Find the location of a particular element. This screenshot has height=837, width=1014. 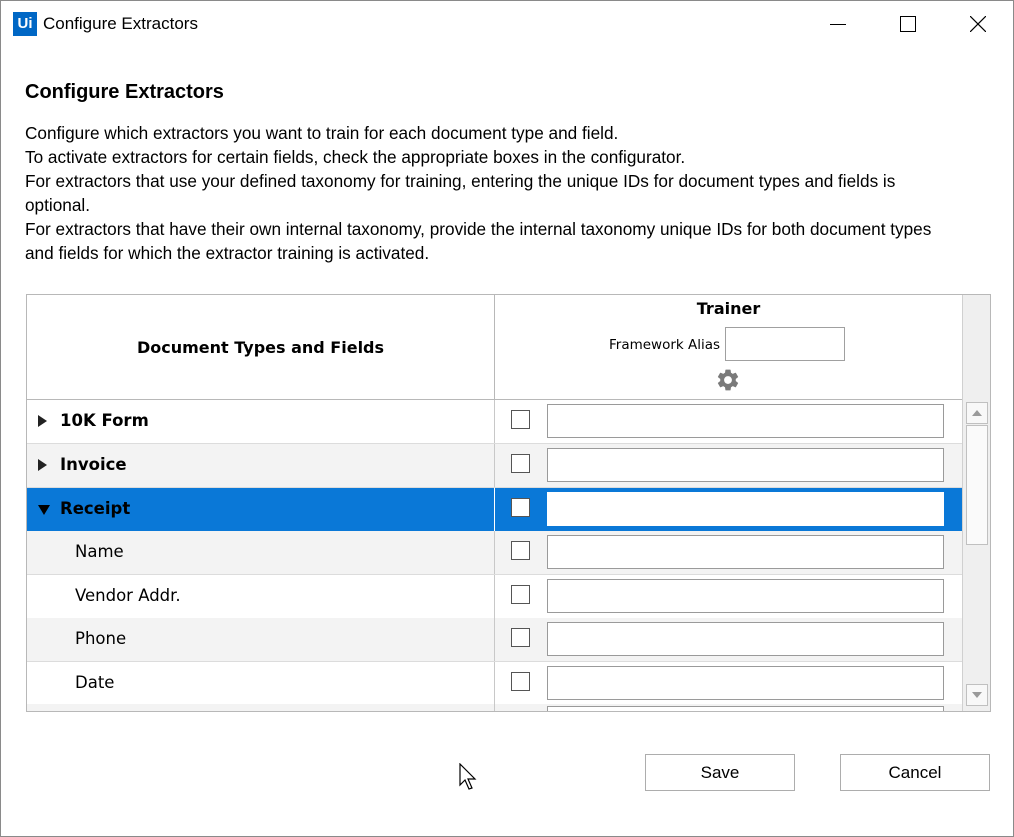

extractor-name: Trainer is located at coordinates (728, 308).